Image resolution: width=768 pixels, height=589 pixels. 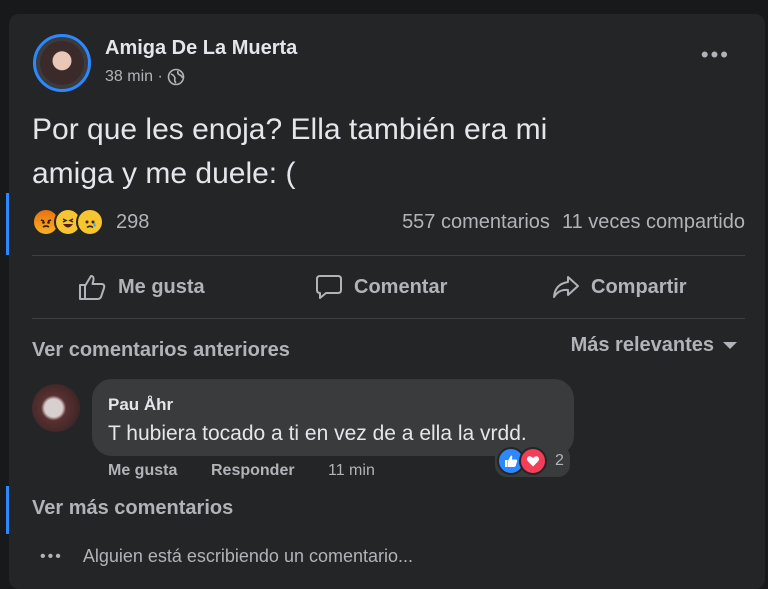 What do you see at coordinates (62, 63) in the screenshot?
I see `author-avatar` at bounding box center [62, 63].